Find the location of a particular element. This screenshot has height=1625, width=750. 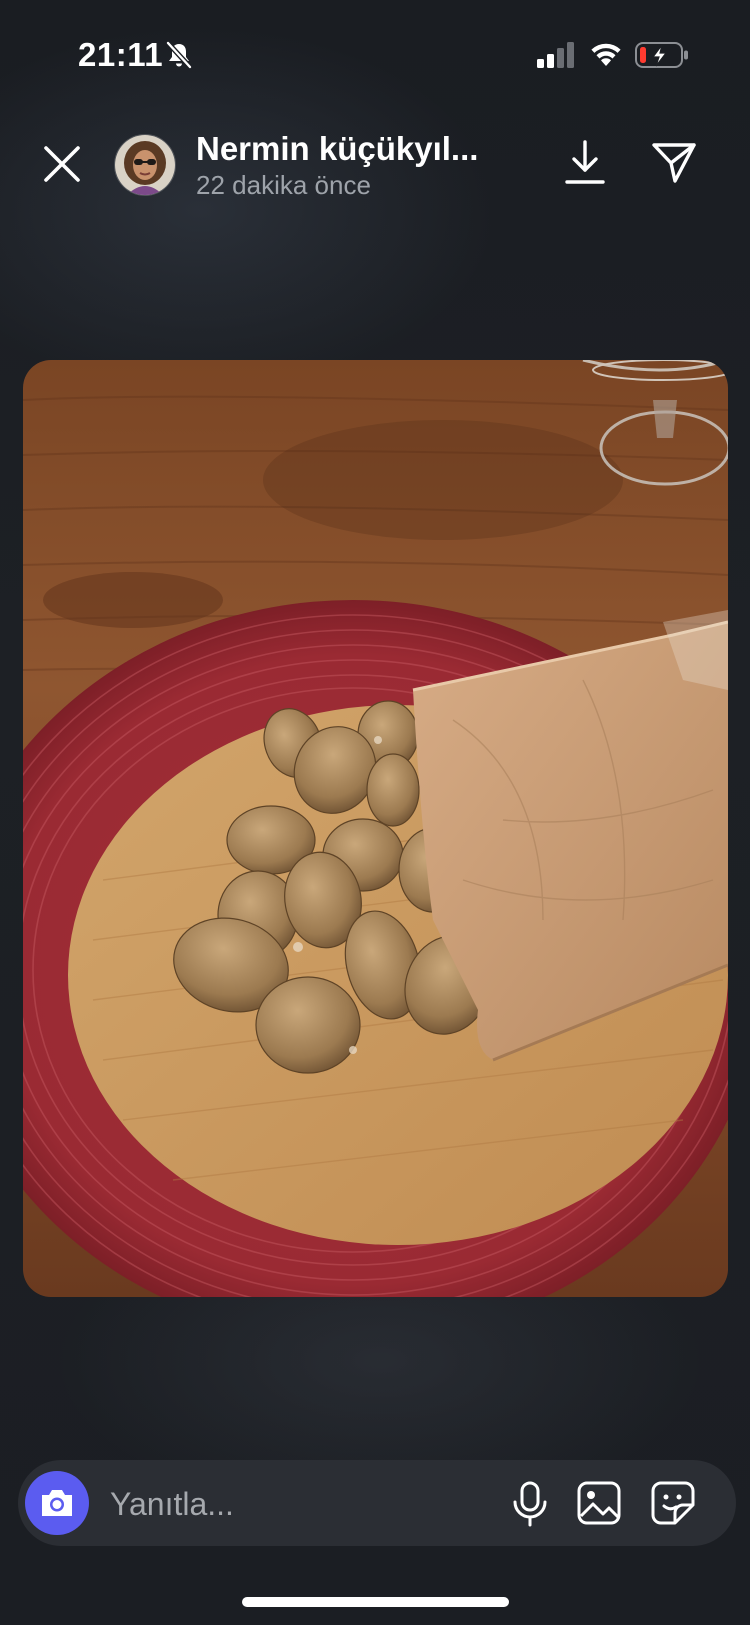

bell-slash-icon is located at coordinates (179, 55).